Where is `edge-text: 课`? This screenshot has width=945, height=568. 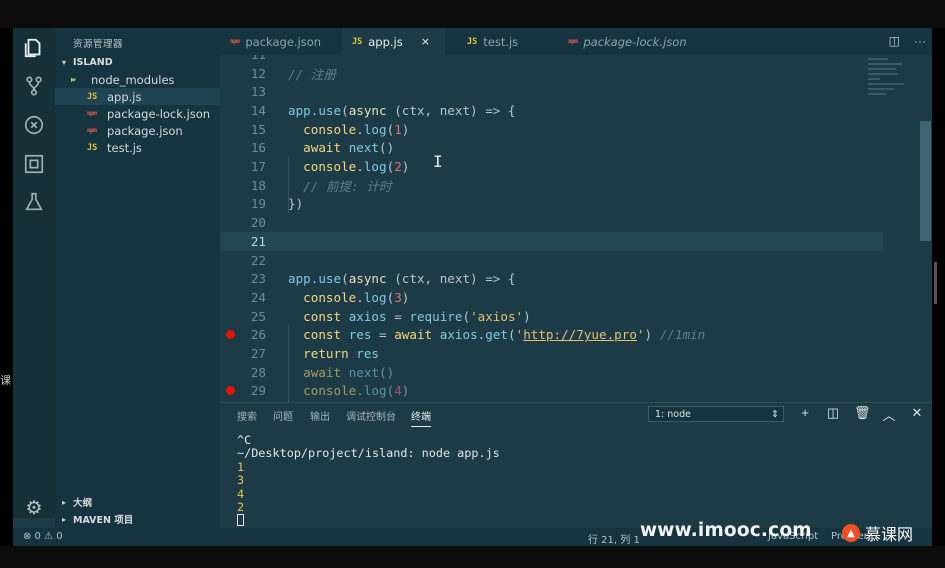
edge-text: 课 is located at coordinates (5, 380).